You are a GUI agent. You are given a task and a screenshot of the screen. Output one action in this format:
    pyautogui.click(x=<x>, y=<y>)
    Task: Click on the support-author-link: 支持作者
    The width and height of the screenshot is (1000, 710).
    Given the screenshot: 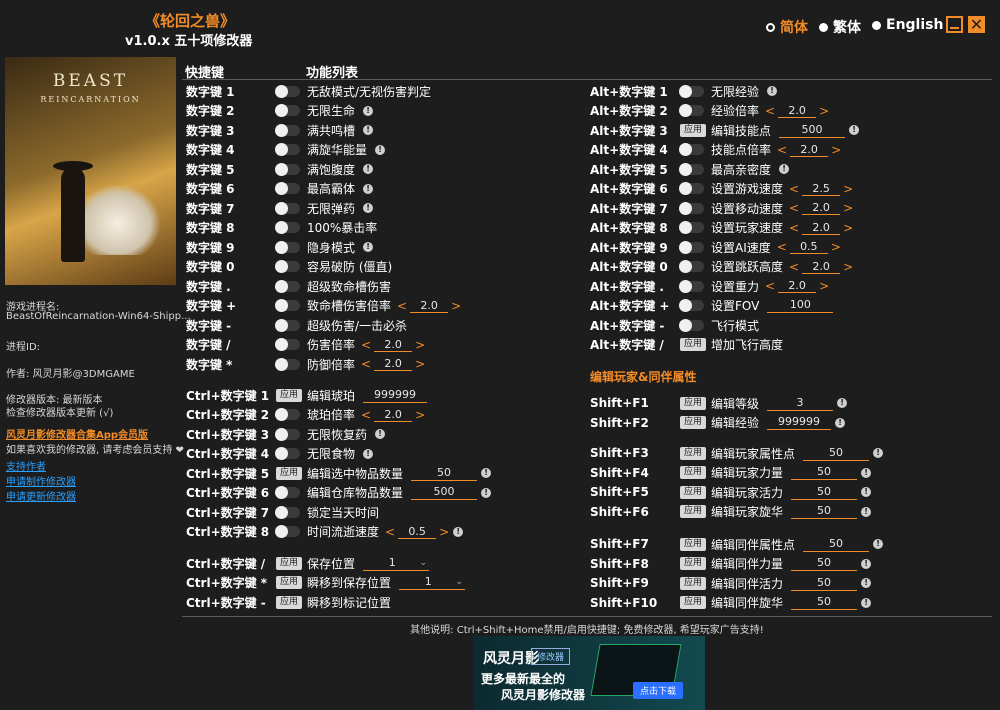 What is the action you would take?
    pyautogui.click(x=26, y=465)
    